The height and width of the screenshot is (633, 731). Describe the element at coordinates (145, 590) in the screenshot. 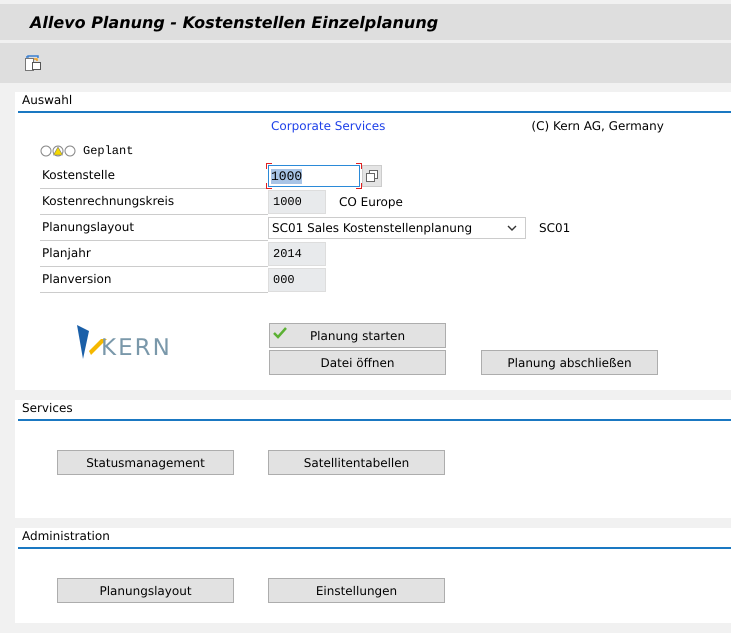

I see `button: Planungslayout` at that location.